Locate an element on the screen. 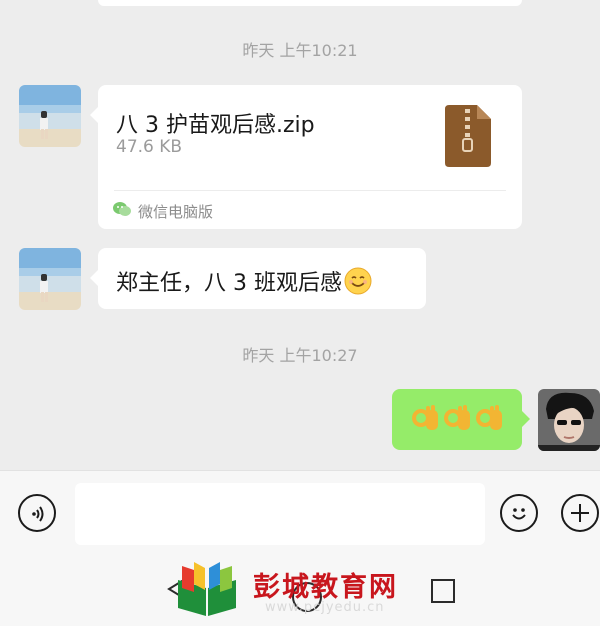 Image resolution: width=600 pixels, height=626 pixels. previous-message-bubble is located at coordinates (310, 3).